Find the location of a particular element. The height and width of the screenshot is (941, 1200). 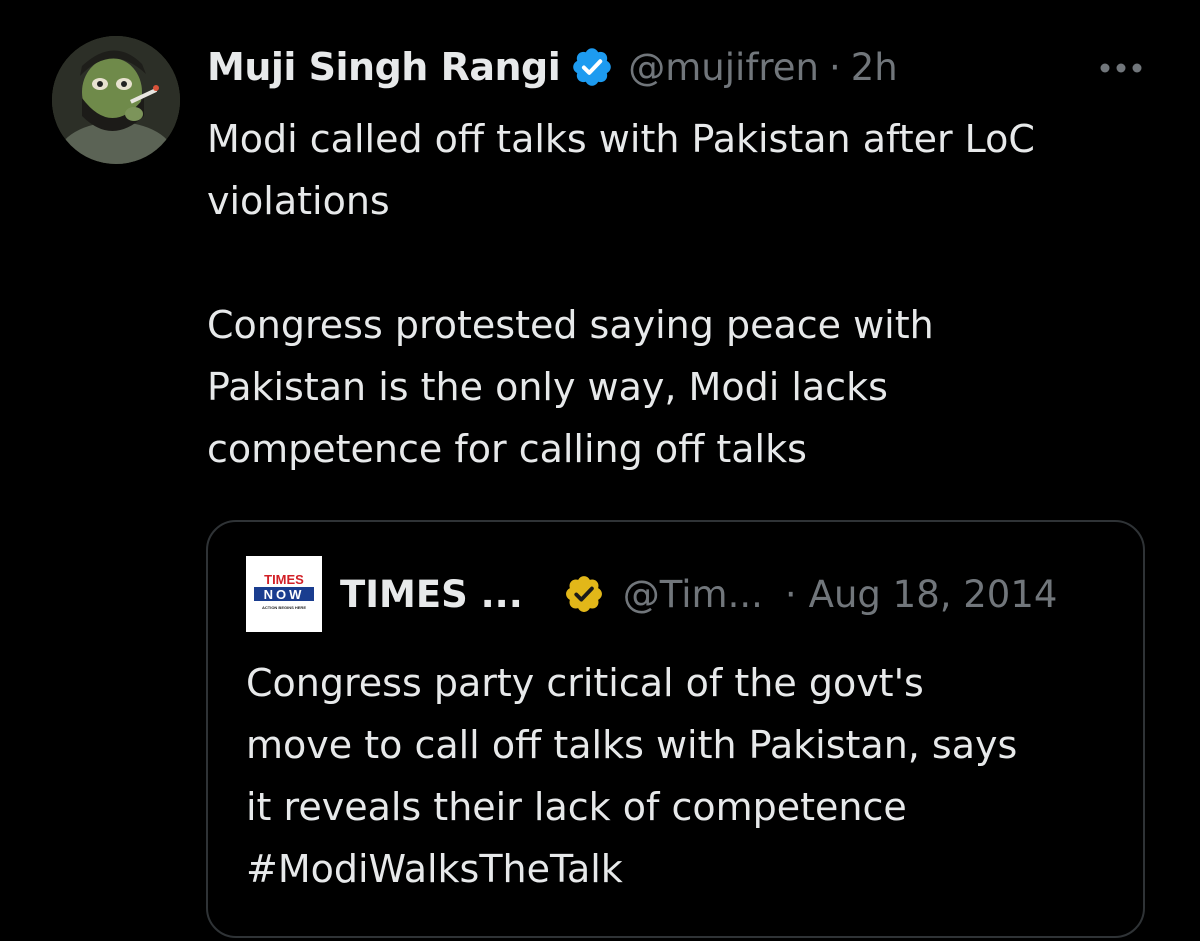

author-avatar is located at coordinates (116, 100).